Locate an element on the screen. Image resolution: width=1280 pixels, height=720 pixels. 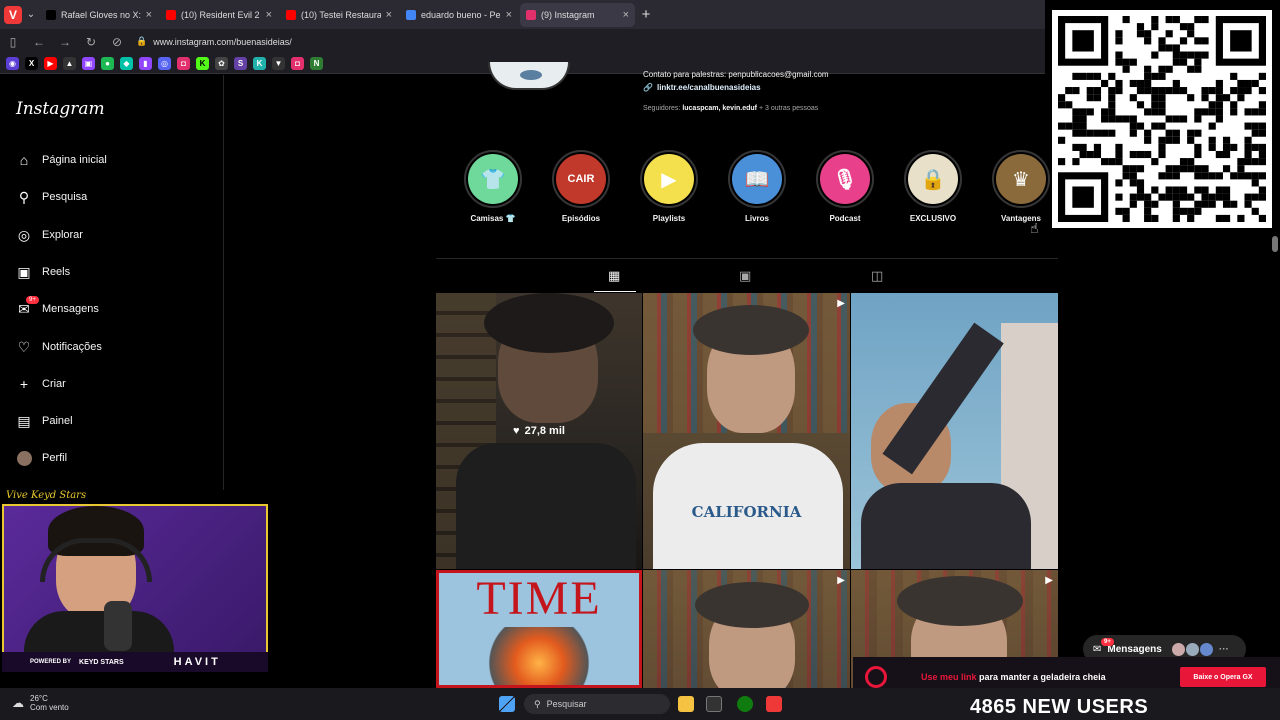
bookmark-twitch3-icon: ▮ is located at coordinates (145, 63).